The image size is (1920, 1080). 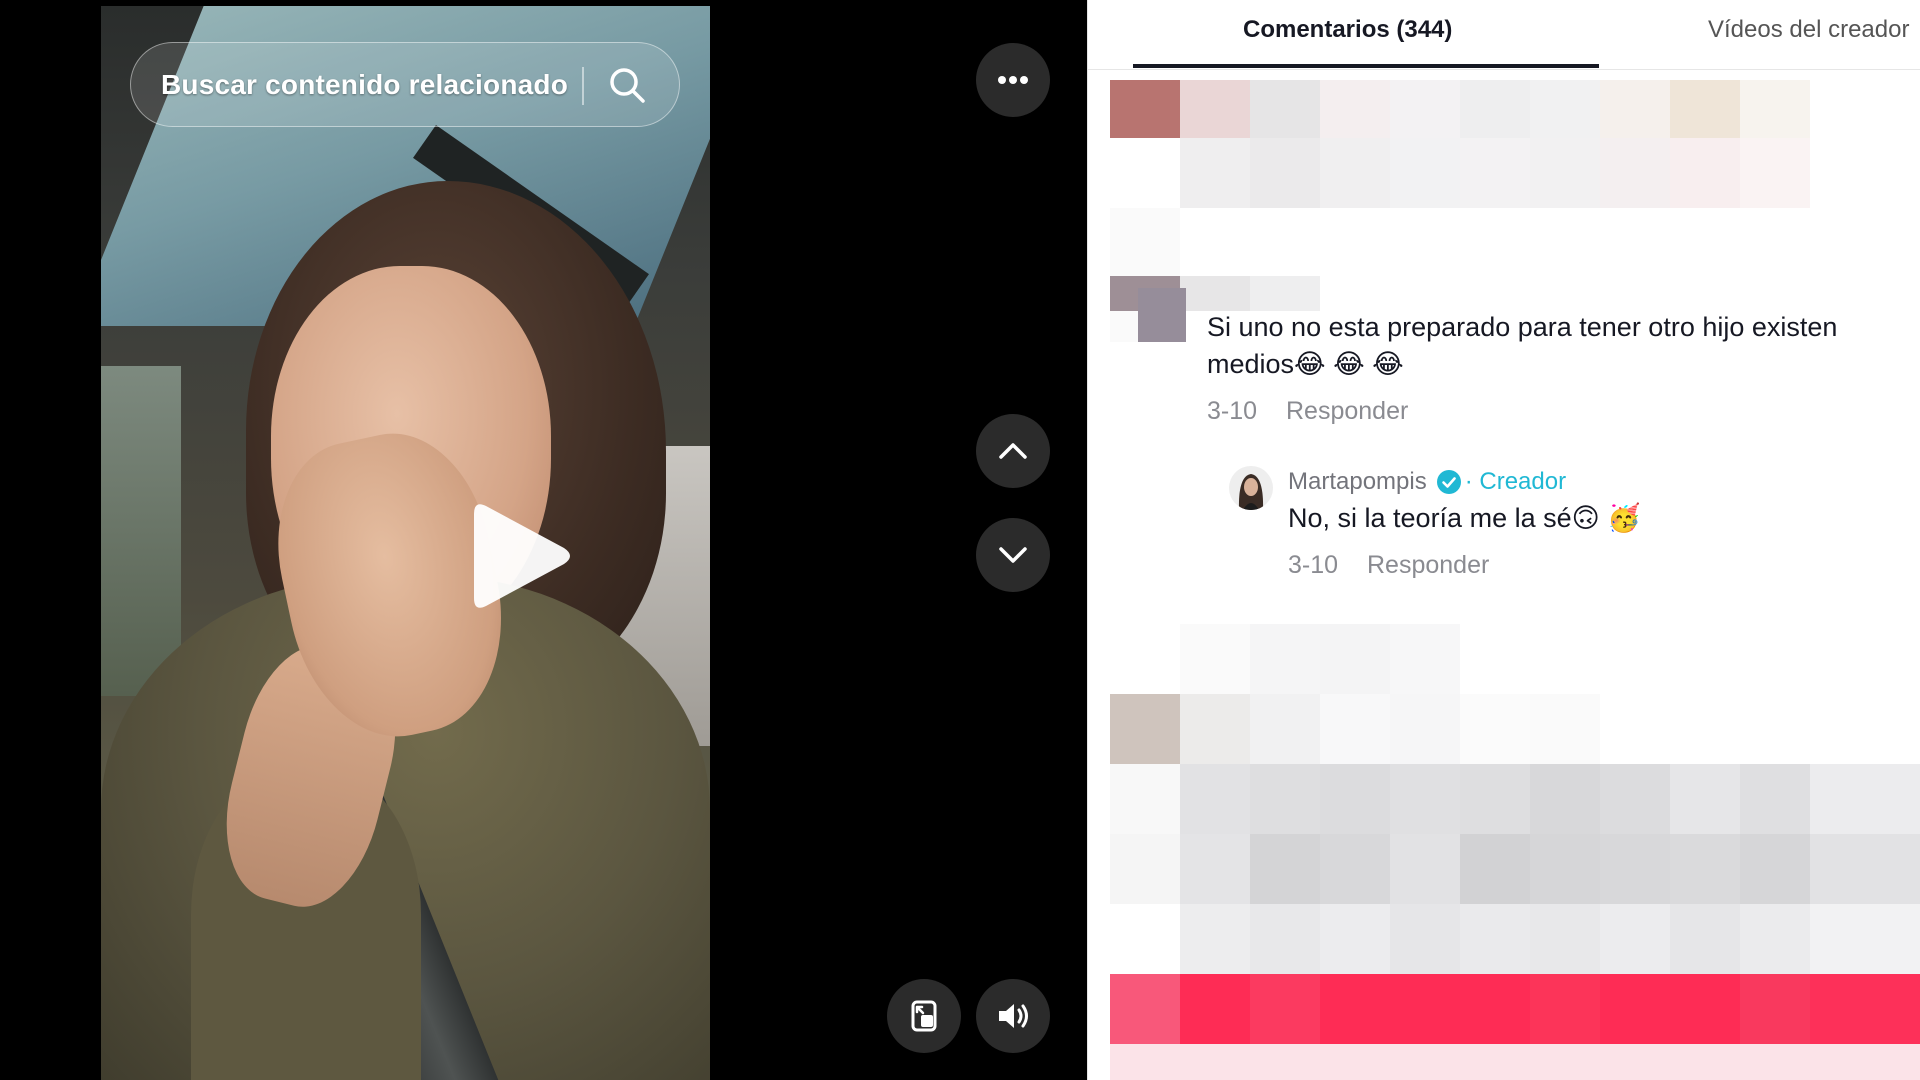 I want to click on next-video-button, so click(x=1013, y=555).